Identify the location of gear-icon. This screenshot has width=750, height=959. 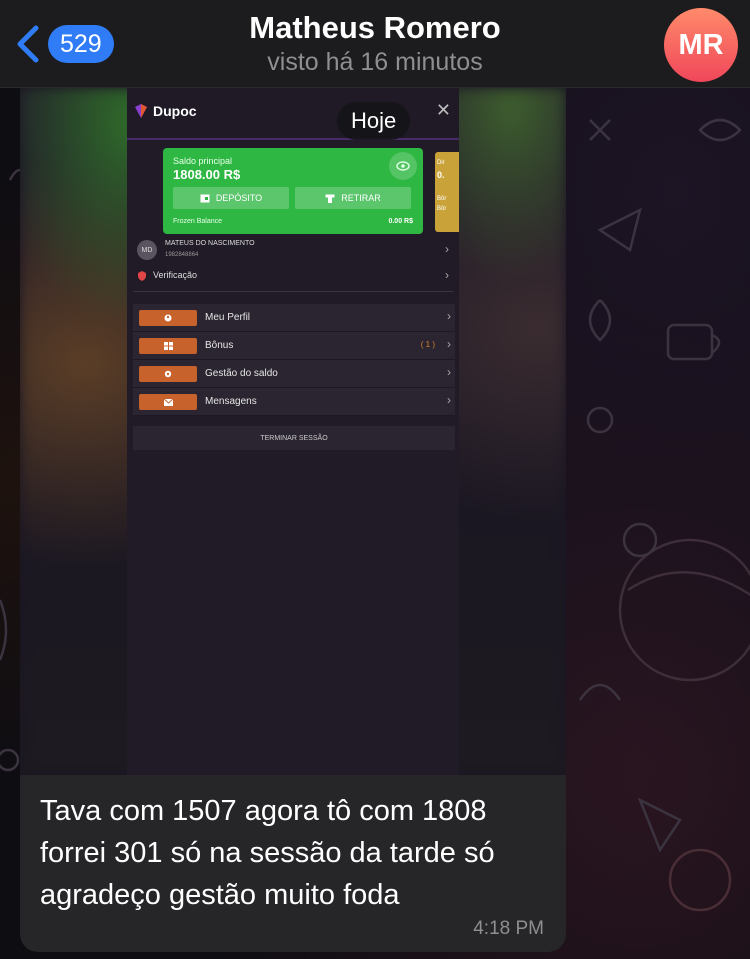
(168, 374).